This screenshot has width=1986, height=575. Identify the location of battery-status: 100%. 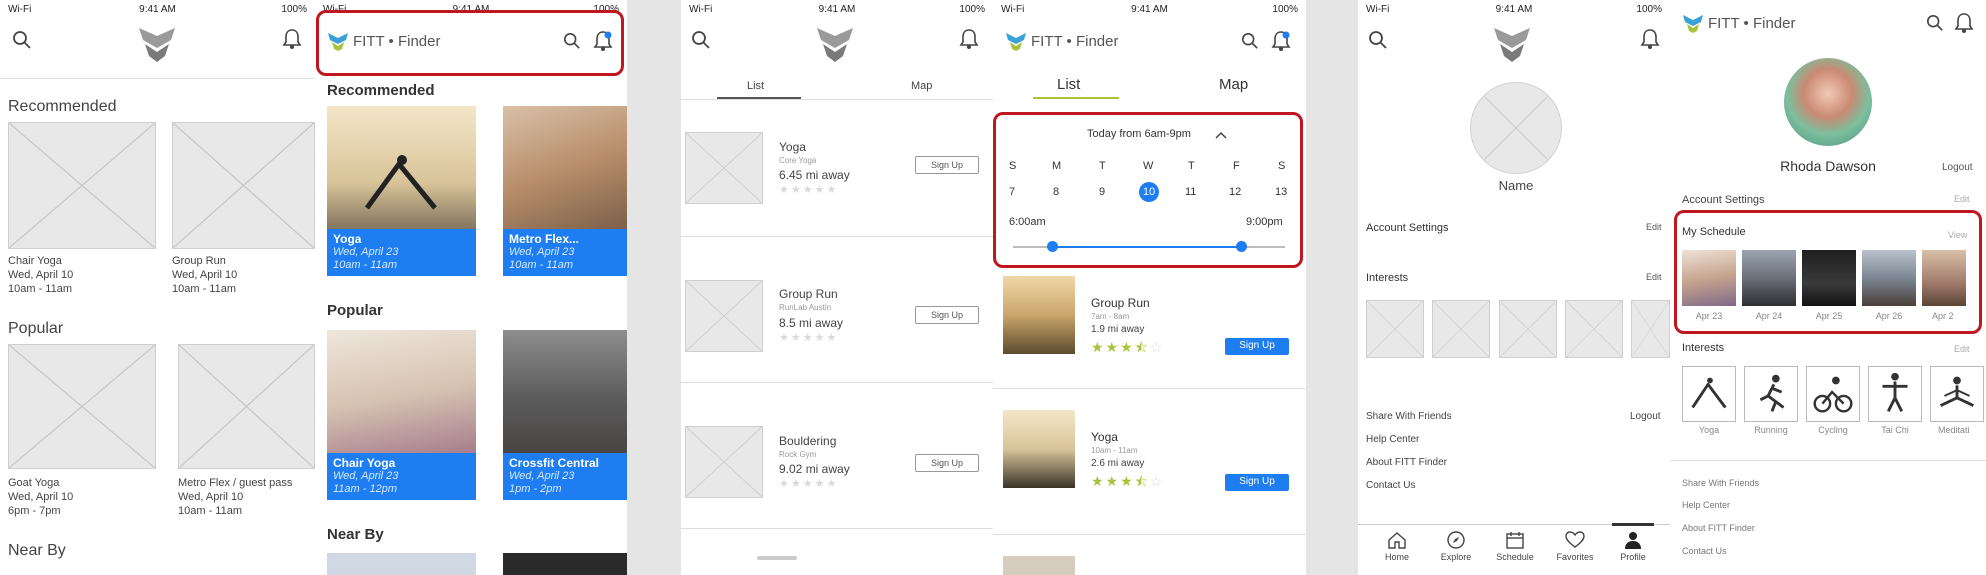
(1285, 9).